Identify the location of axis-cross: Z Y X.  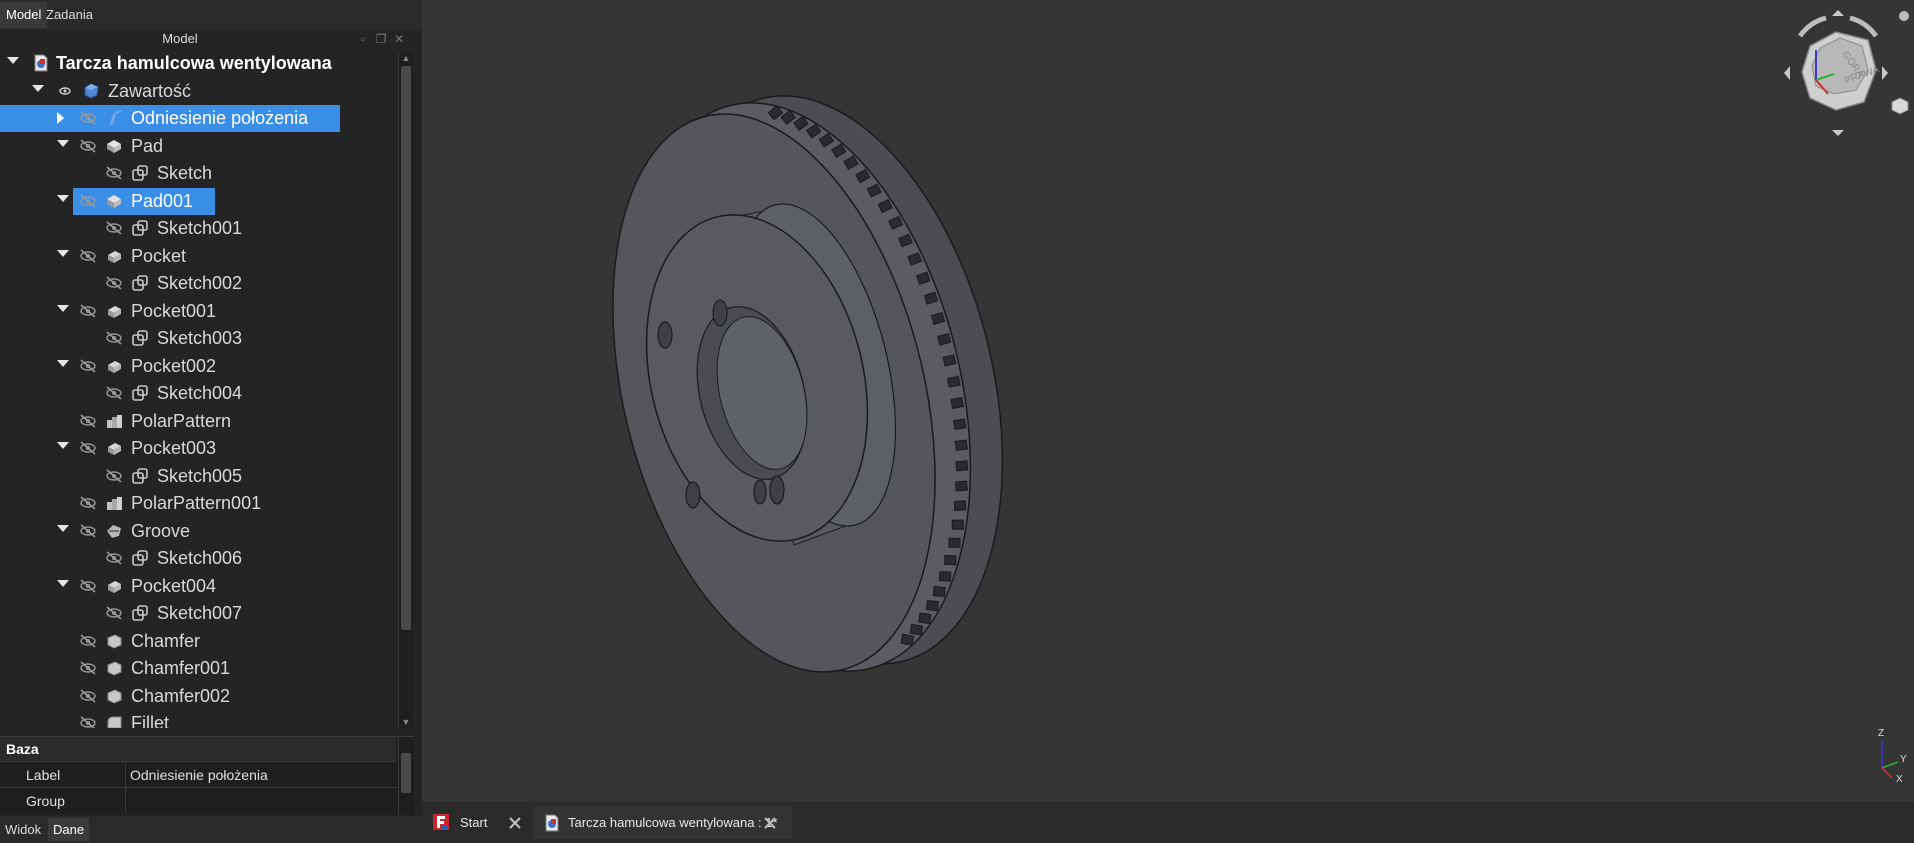
(1886, 756).